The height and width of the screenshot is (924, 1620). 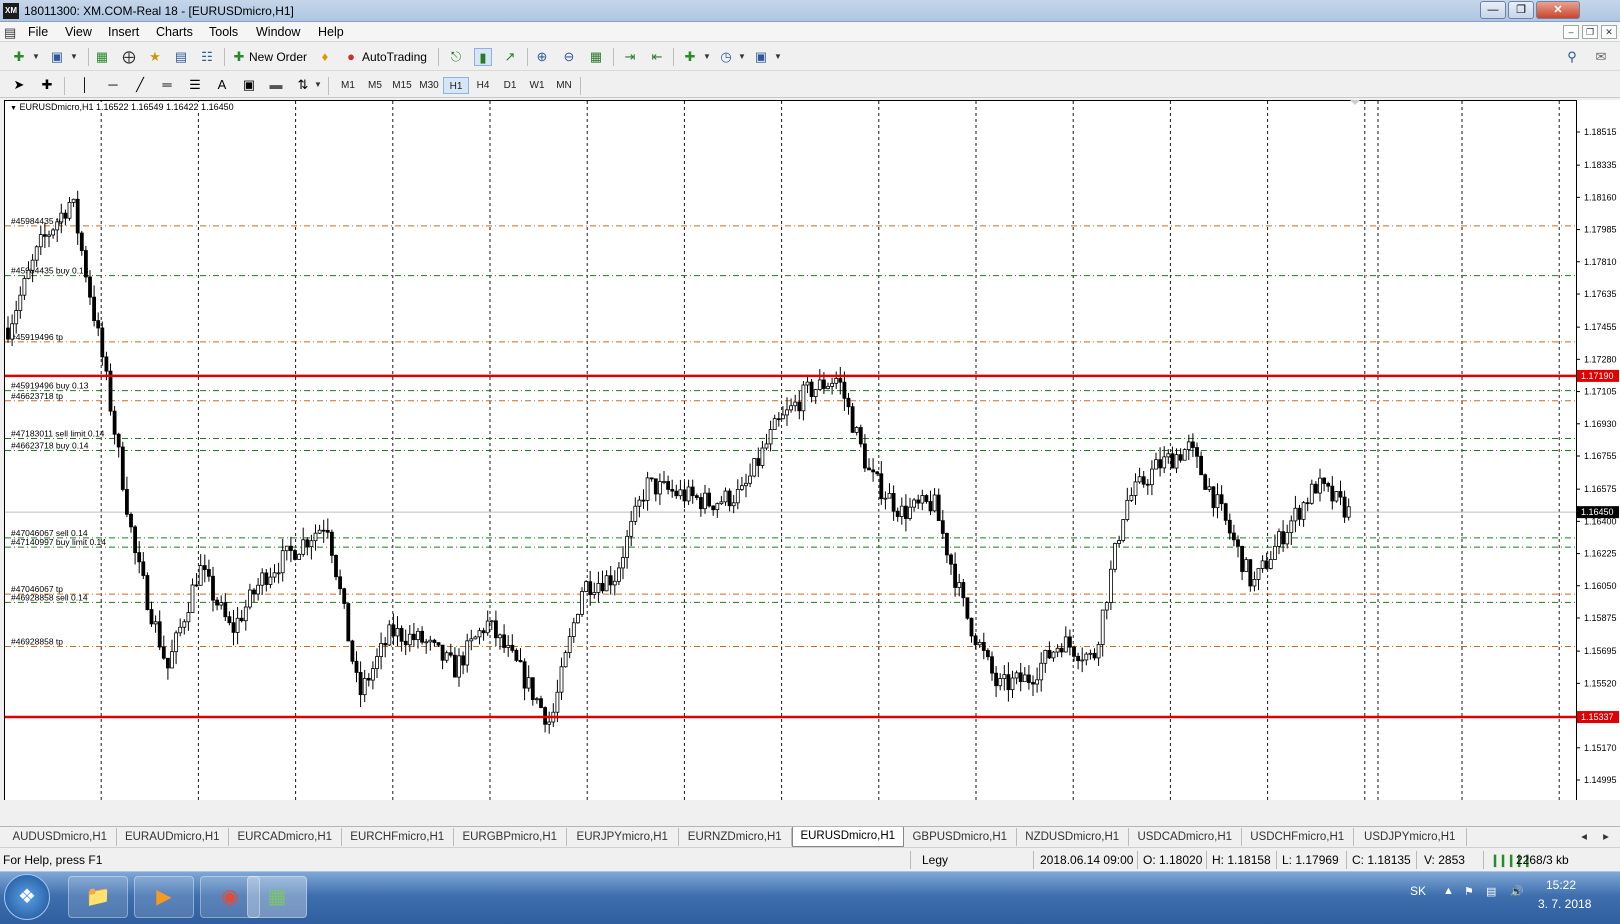 I want to click on equidistant-channel-icon: ═, so click(x=167, y=85).